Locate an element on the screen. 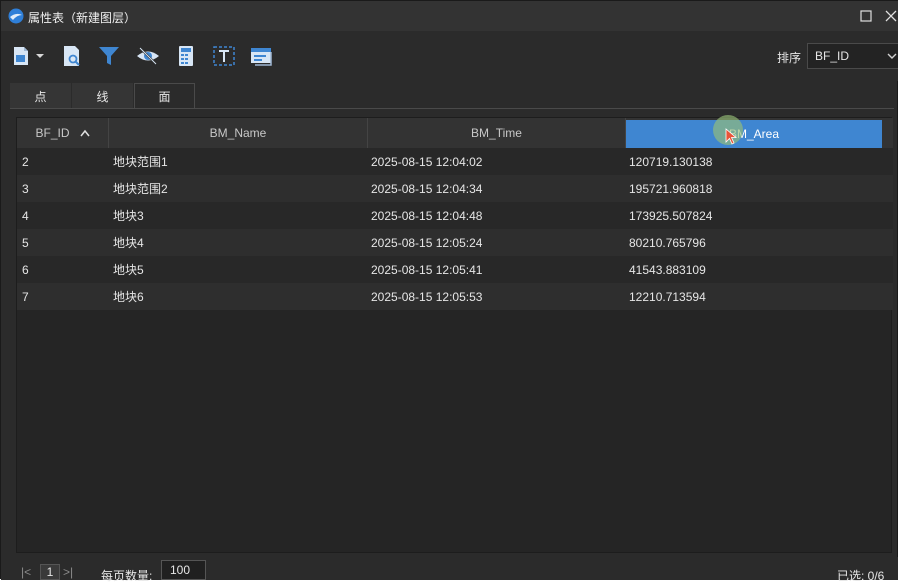  chevron-down-icon is located at coordinates (892, 57).